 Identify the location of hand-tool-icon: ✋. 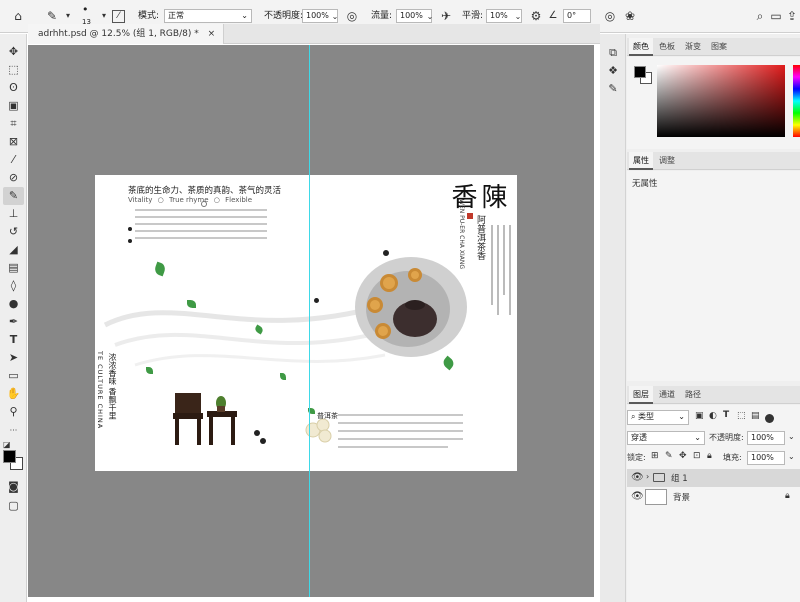
(13, 394).